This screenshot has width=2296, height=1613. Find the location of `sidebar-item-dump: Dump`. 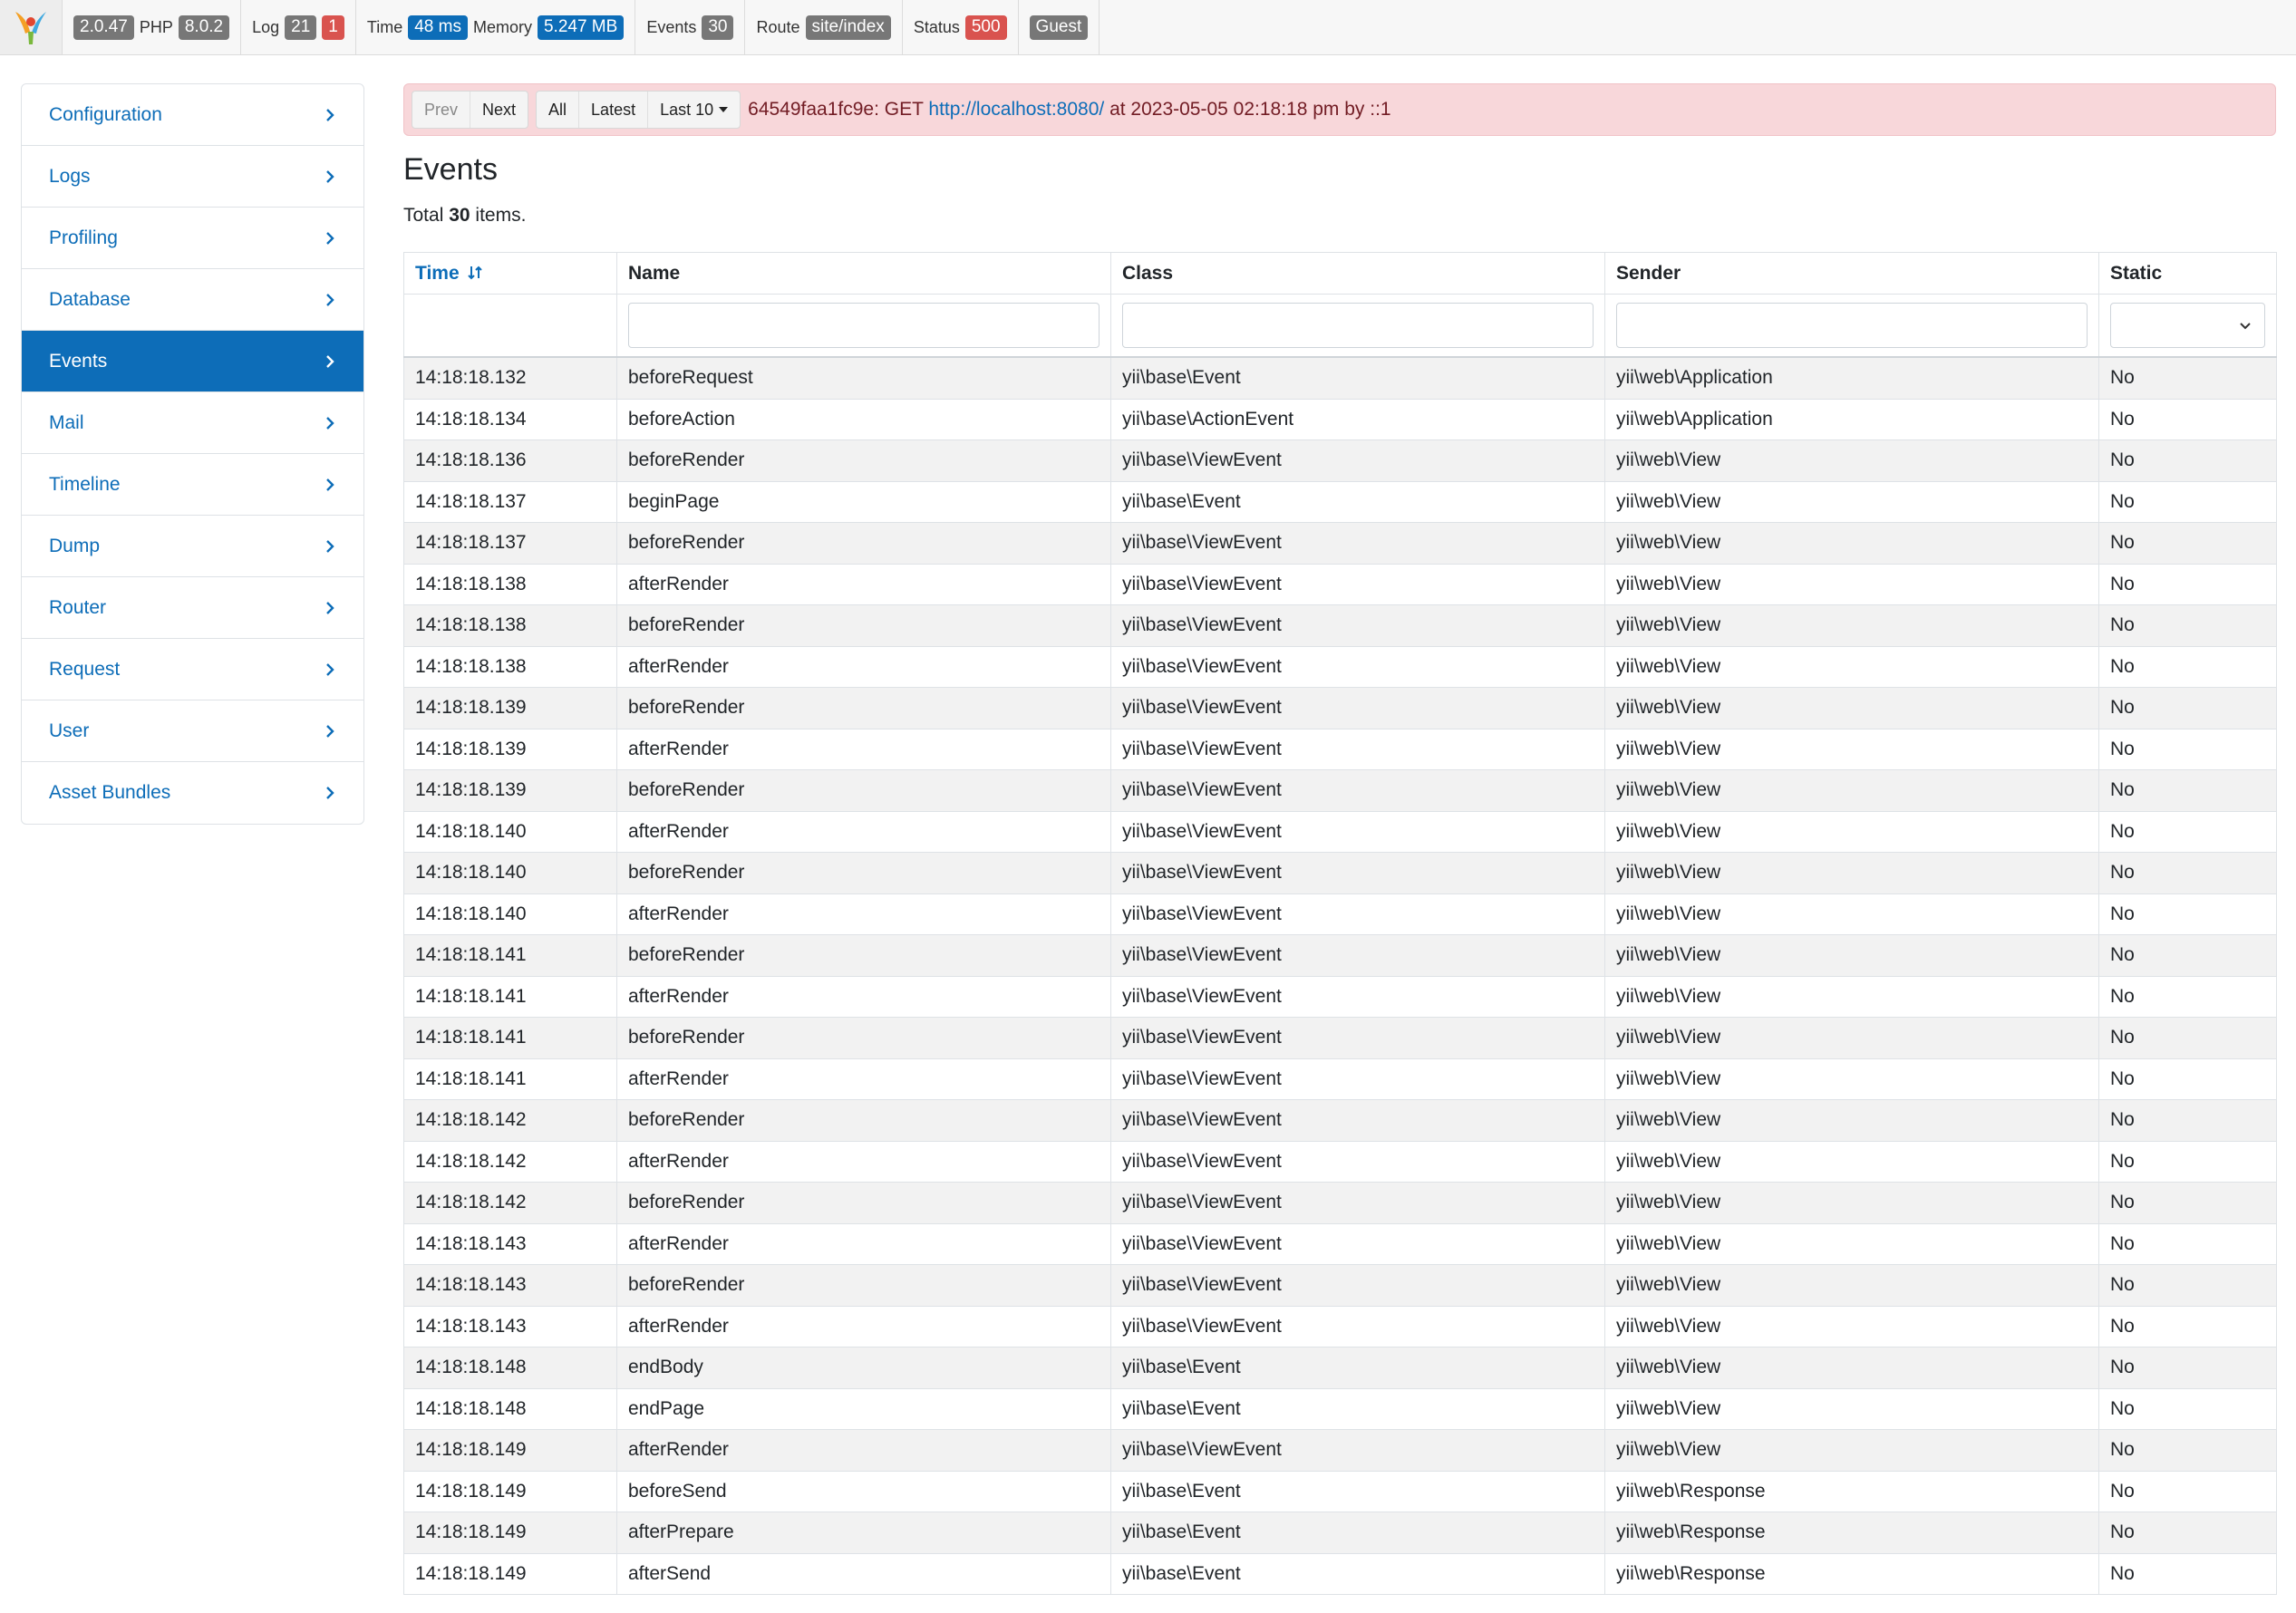

sidebar-item-dump: Dump is located at coordinates (192, 546).